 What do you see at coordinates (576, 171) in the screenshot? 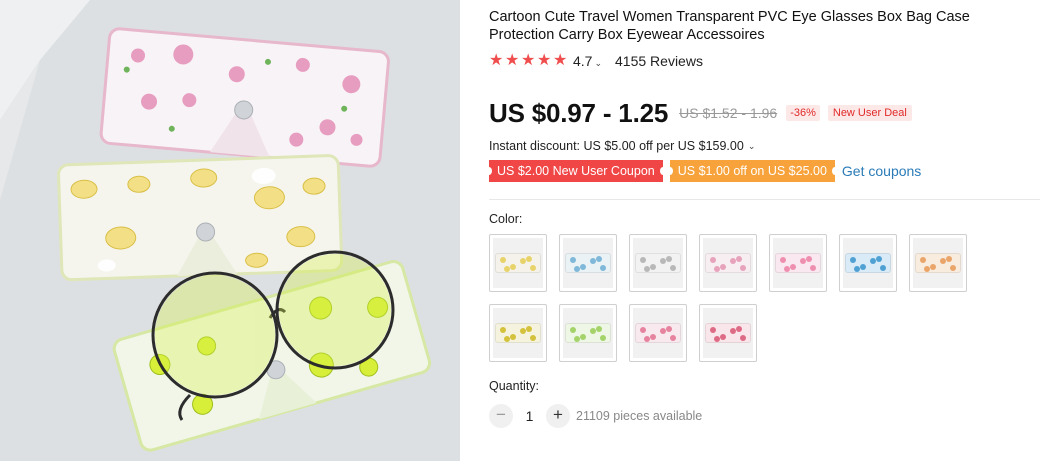
I see `new-user-coupon: US $2.00 New User Coupon` at bounding box center [576, 171].